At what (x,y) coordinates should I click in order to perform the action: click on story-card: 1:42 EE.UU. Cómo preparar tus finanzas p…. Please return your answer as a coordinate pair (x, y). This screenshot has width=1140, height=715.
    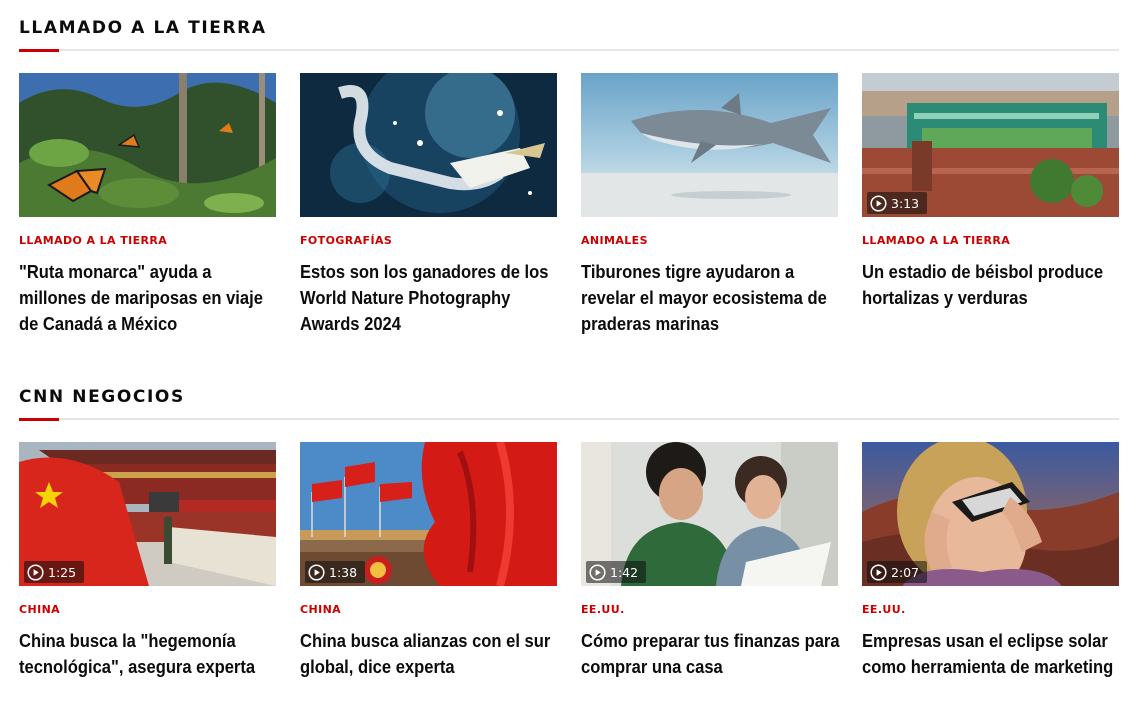
    Looking at the image, I should click on (710, 561).